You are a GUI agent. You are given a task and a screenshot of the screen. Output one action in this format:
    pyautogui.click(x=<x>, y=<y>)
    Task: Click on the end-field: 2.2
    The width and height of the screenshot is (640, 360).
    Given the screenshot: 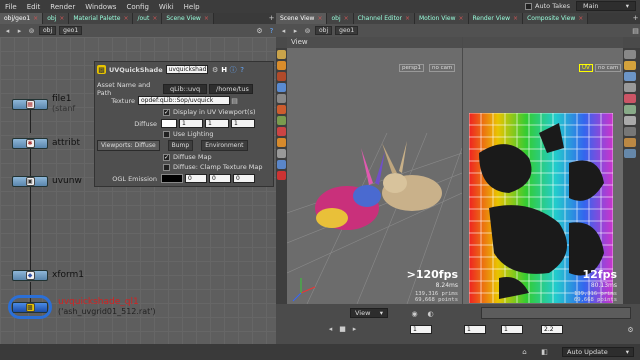 What is the action you would take?
    pyautogui.click(x=552, y=329)
    